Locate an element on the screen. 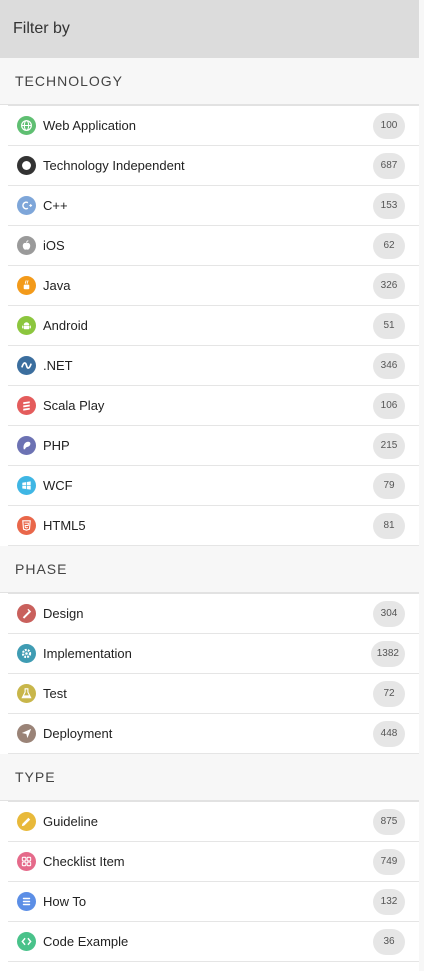 The height and width of the screenshot is (971, 424). filter-item-wcf: WCF 79 is located at coordinates (213, 486).